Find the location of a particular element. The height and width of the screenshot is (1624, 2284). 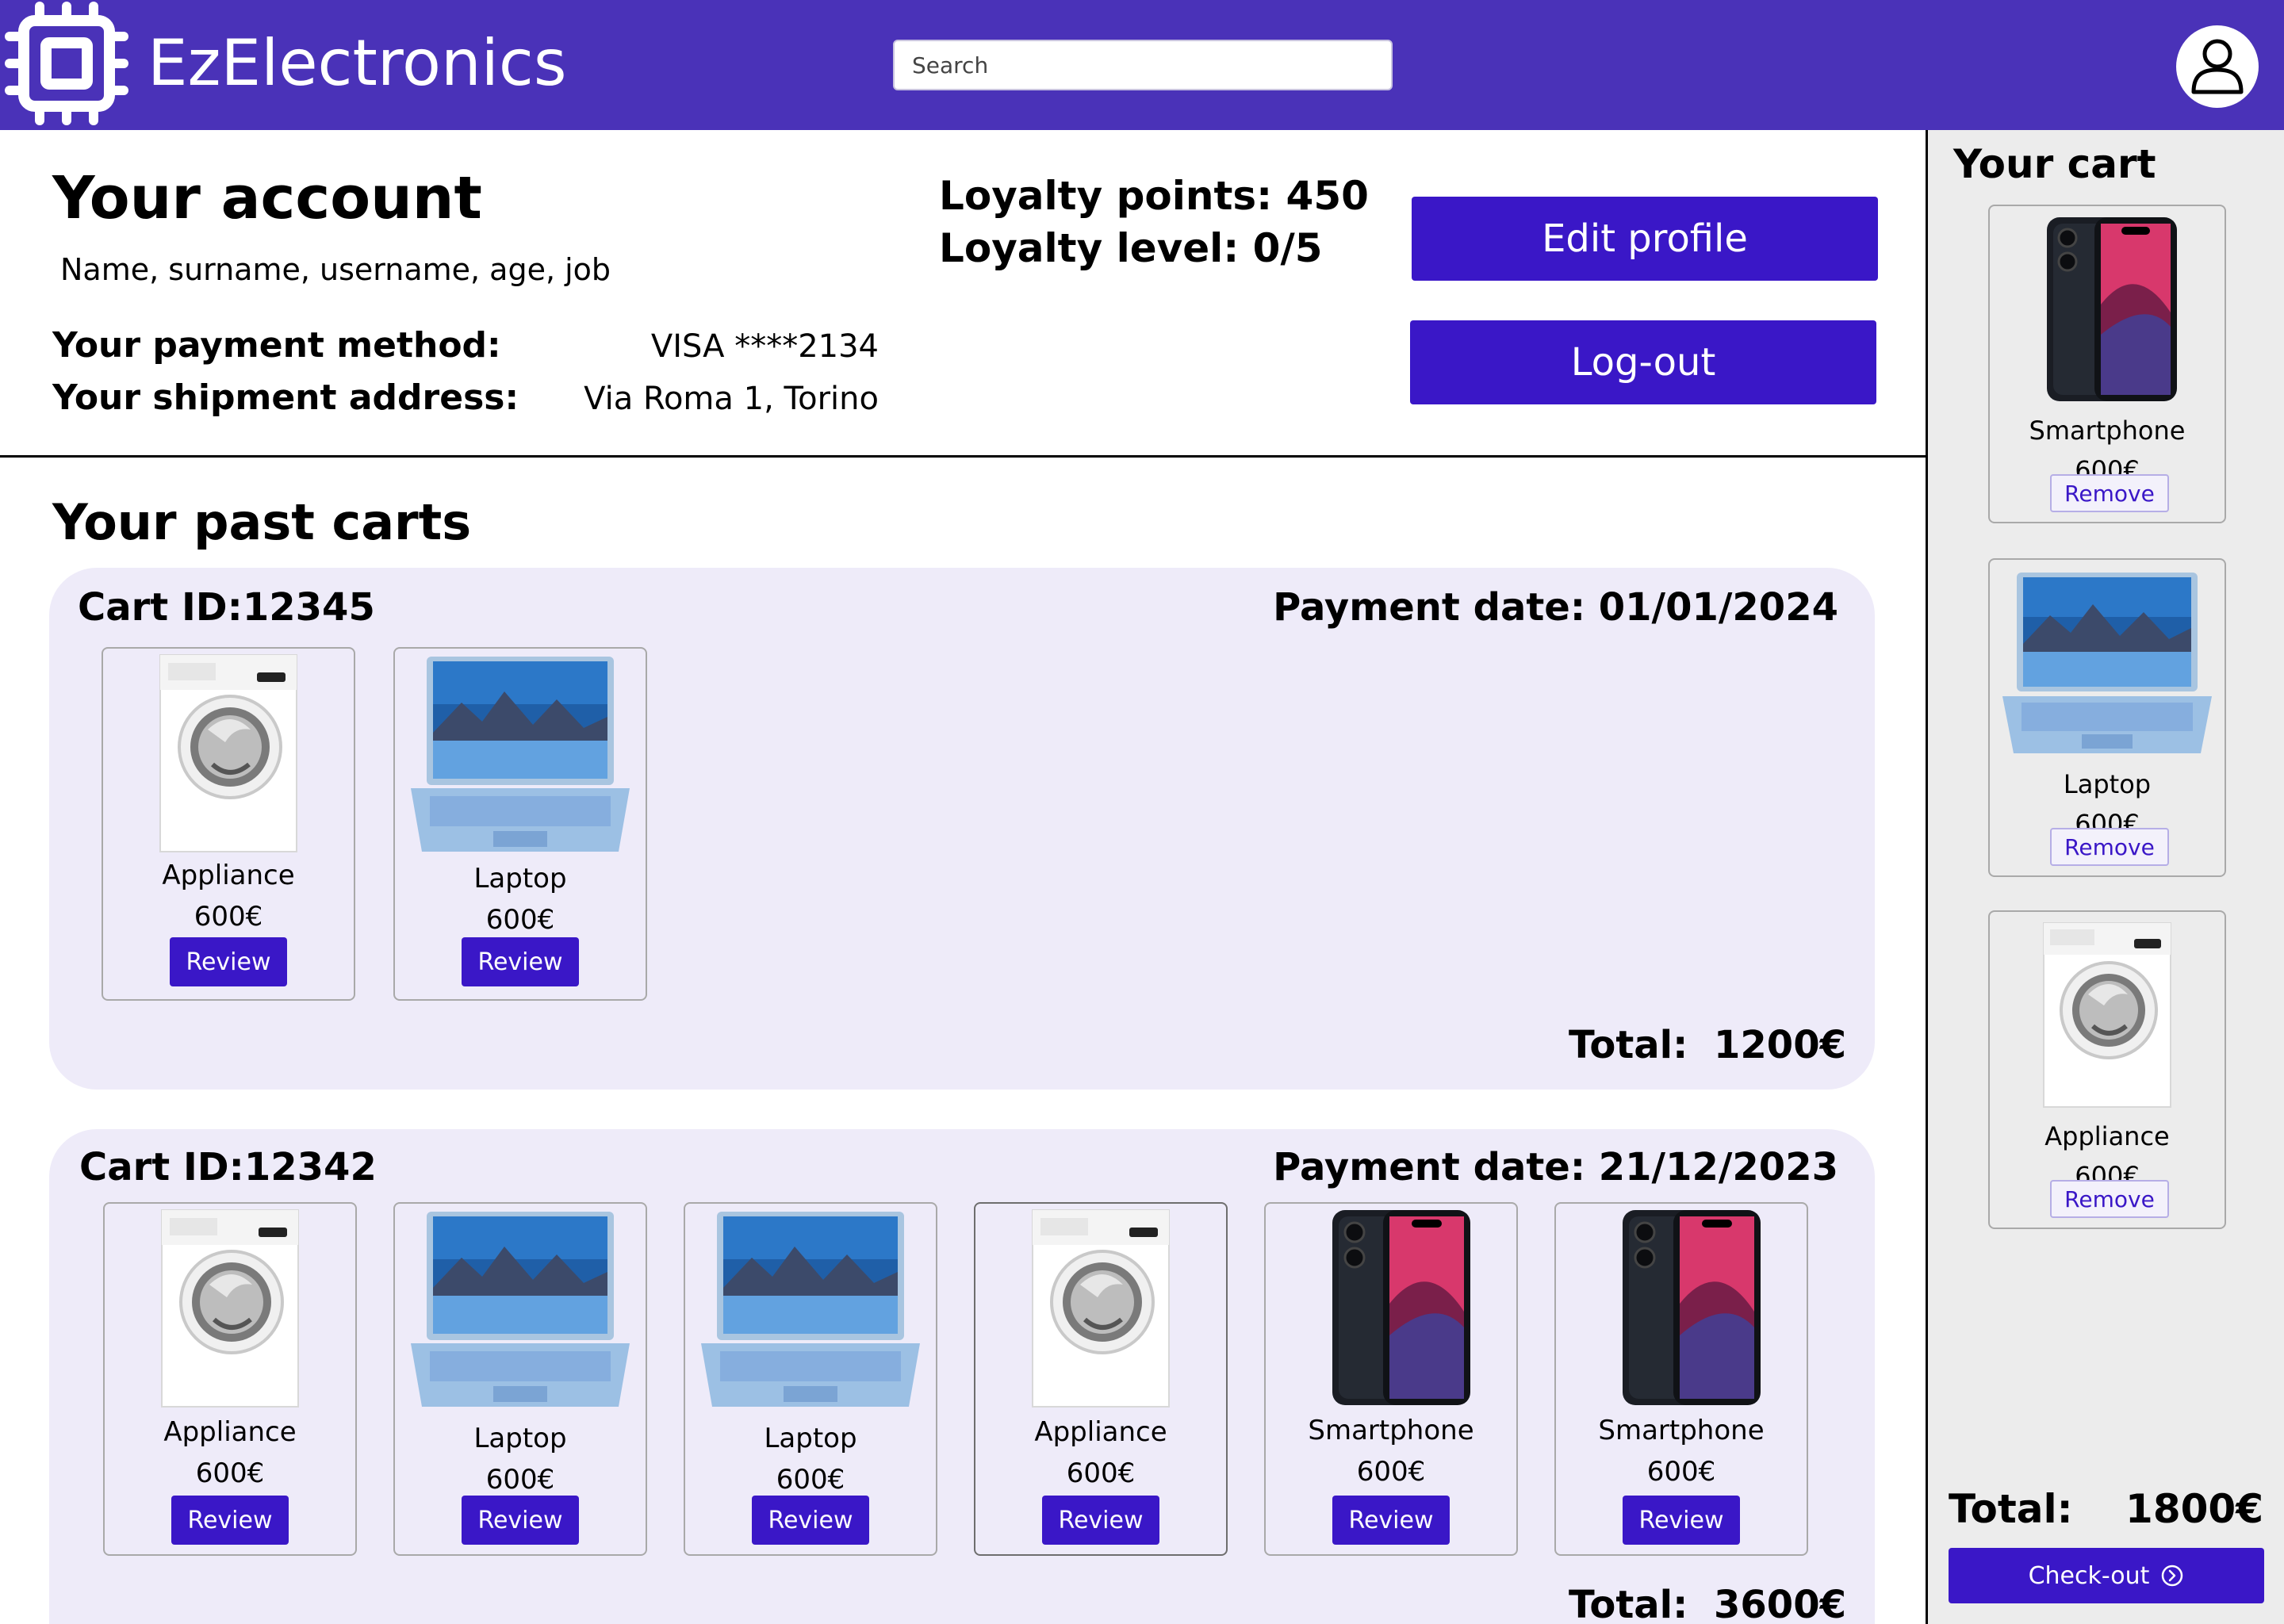

logout-button: Log-out is located at coordinates (1643, 362).